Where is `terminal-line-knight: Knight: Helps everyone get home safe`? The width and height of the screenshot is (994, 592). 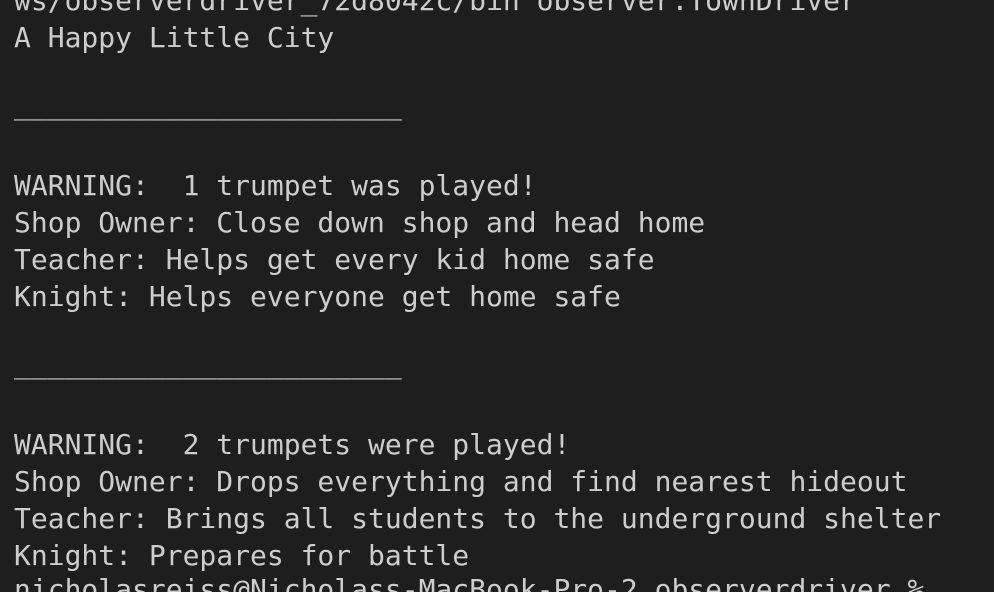
terminal-line-knight: Knight: Helps everyone get home safe is located at coordinates (317, 296).